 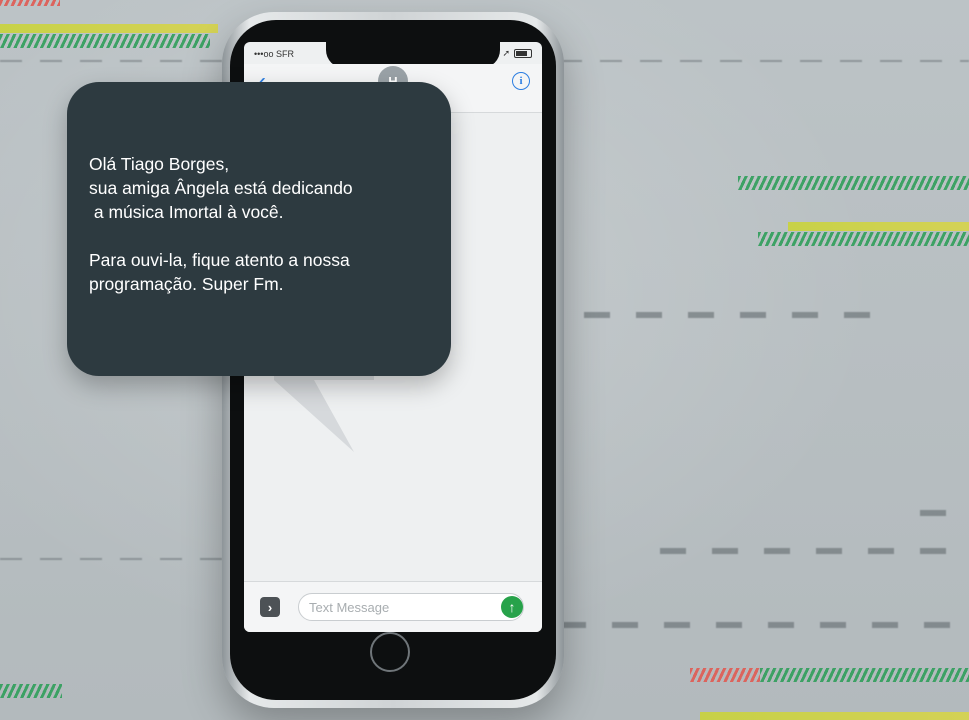 What do you see at coordinates (390, 652) in the screenshot?
I see `home-button` at bounding box center [390, 652].